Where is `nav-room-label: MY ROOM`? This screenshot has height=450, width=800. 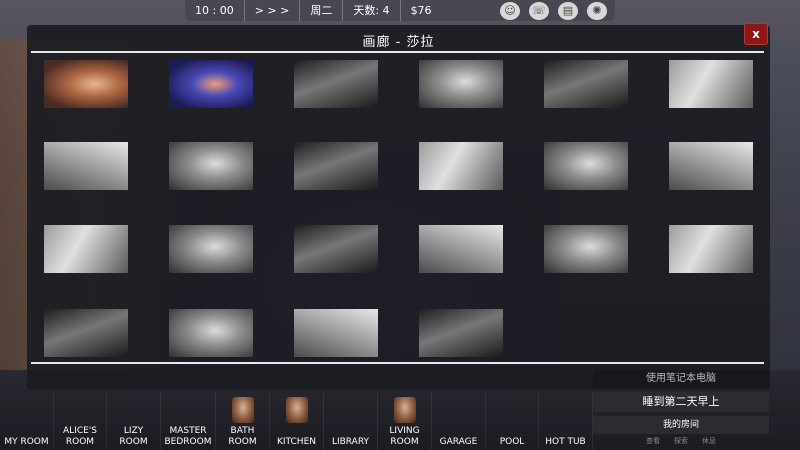
nav-room-label: MY ROOM is located at coordinates (26, 442).